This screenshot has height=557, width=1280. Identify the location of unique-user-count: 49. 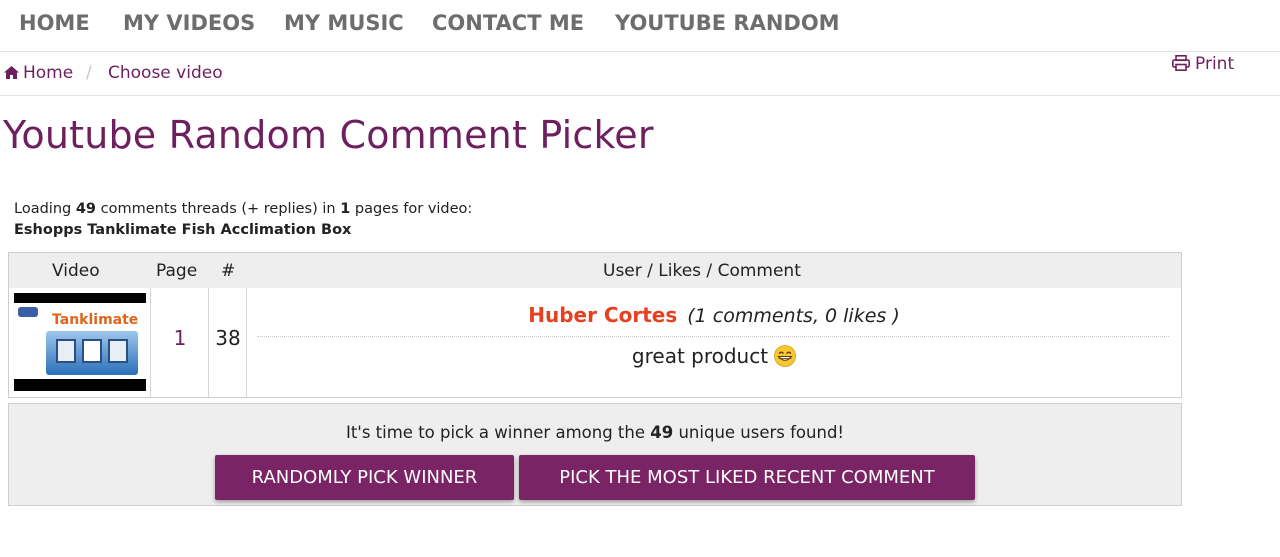
(662, 432).